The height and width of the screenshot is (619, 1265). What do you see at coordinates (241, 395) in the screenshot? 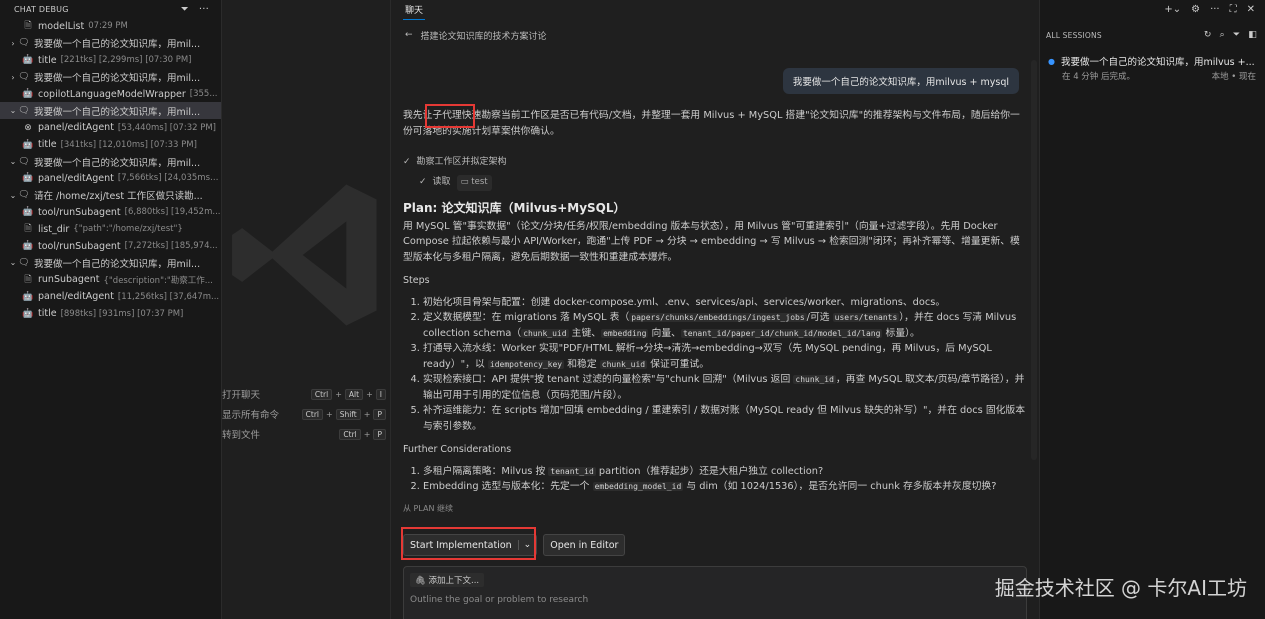
I see `shortcut-label: 打开聊天` at bounding box center [241, 395].